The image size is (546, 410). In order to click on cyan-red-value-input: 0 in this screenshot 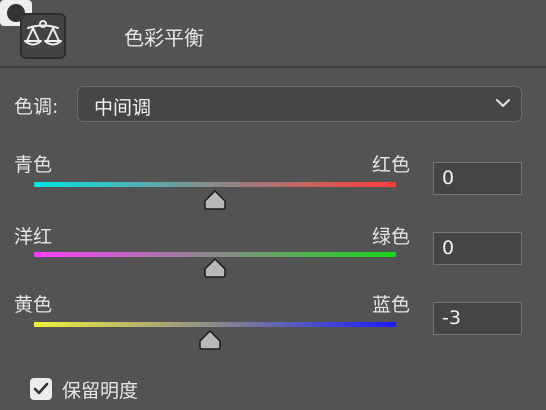, I will do `click(477, 178)`.